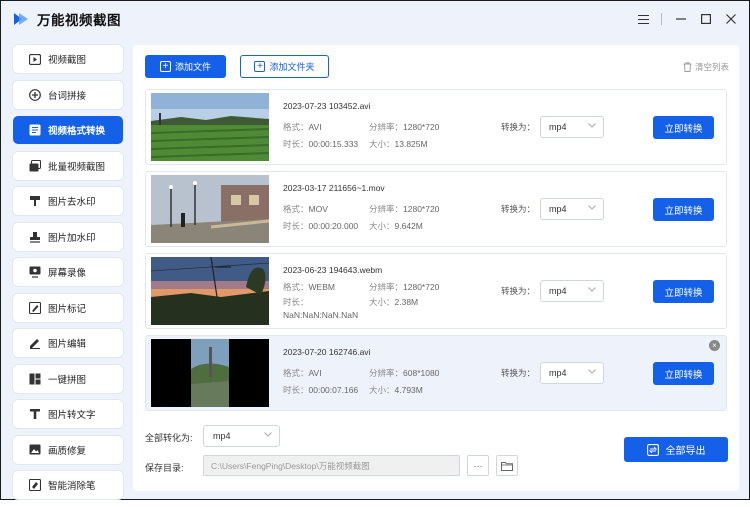  Describe the element at coordinates (68, 165) in the screenshot. I see `sidebar-item-batch-capture: 批量视频截图` at that location.